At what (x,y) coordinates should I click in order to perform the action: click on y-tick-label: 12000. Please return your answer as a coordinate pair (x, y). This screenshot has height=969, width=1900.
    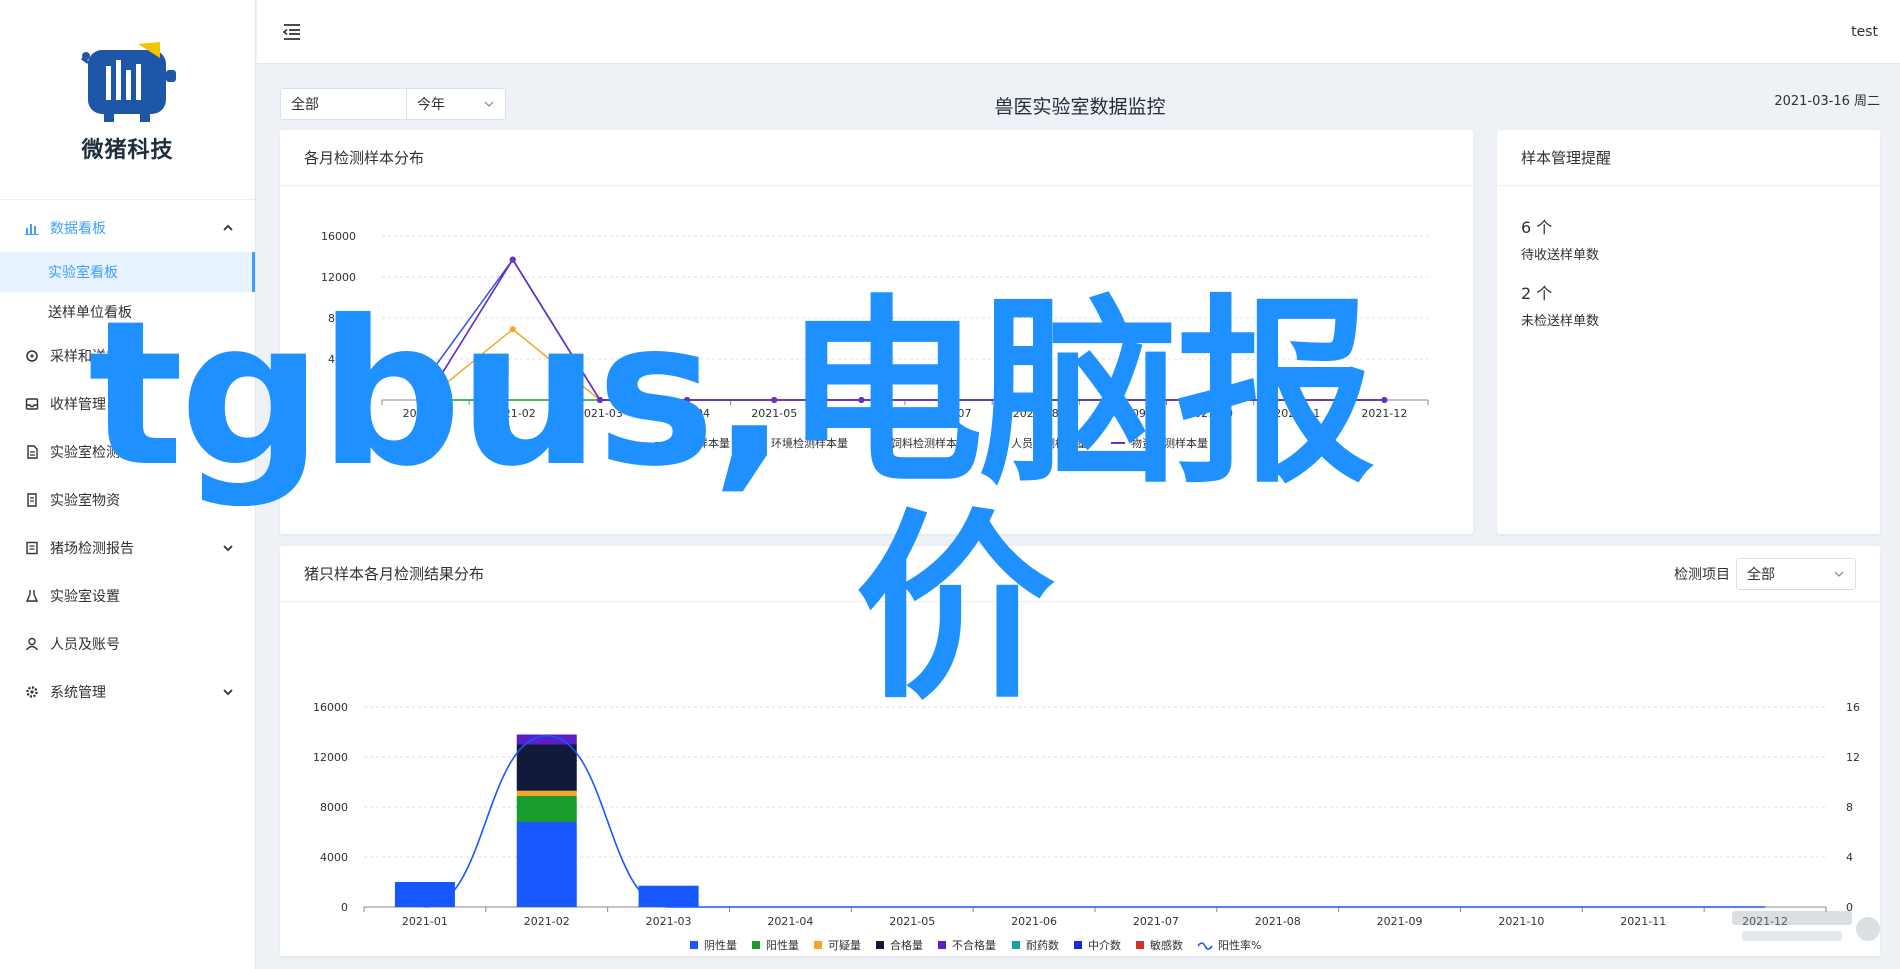
    Looking at the image, I should click on (330, 757).